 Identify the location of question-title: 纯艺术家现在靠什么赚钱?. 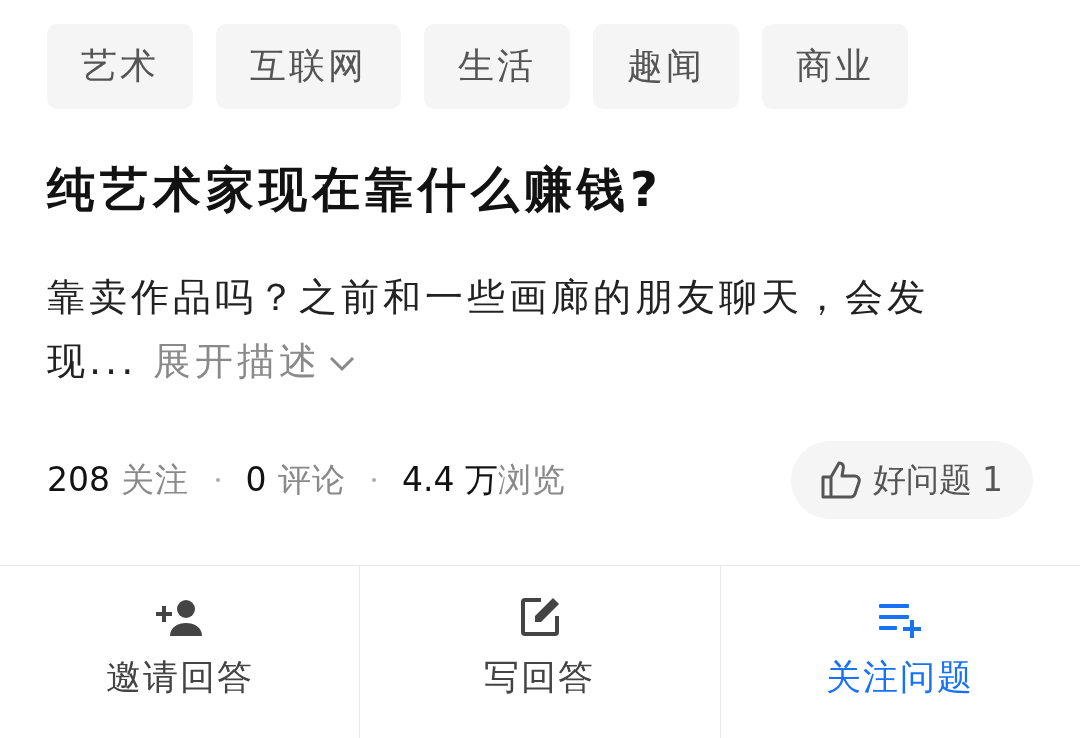
(355, 189).